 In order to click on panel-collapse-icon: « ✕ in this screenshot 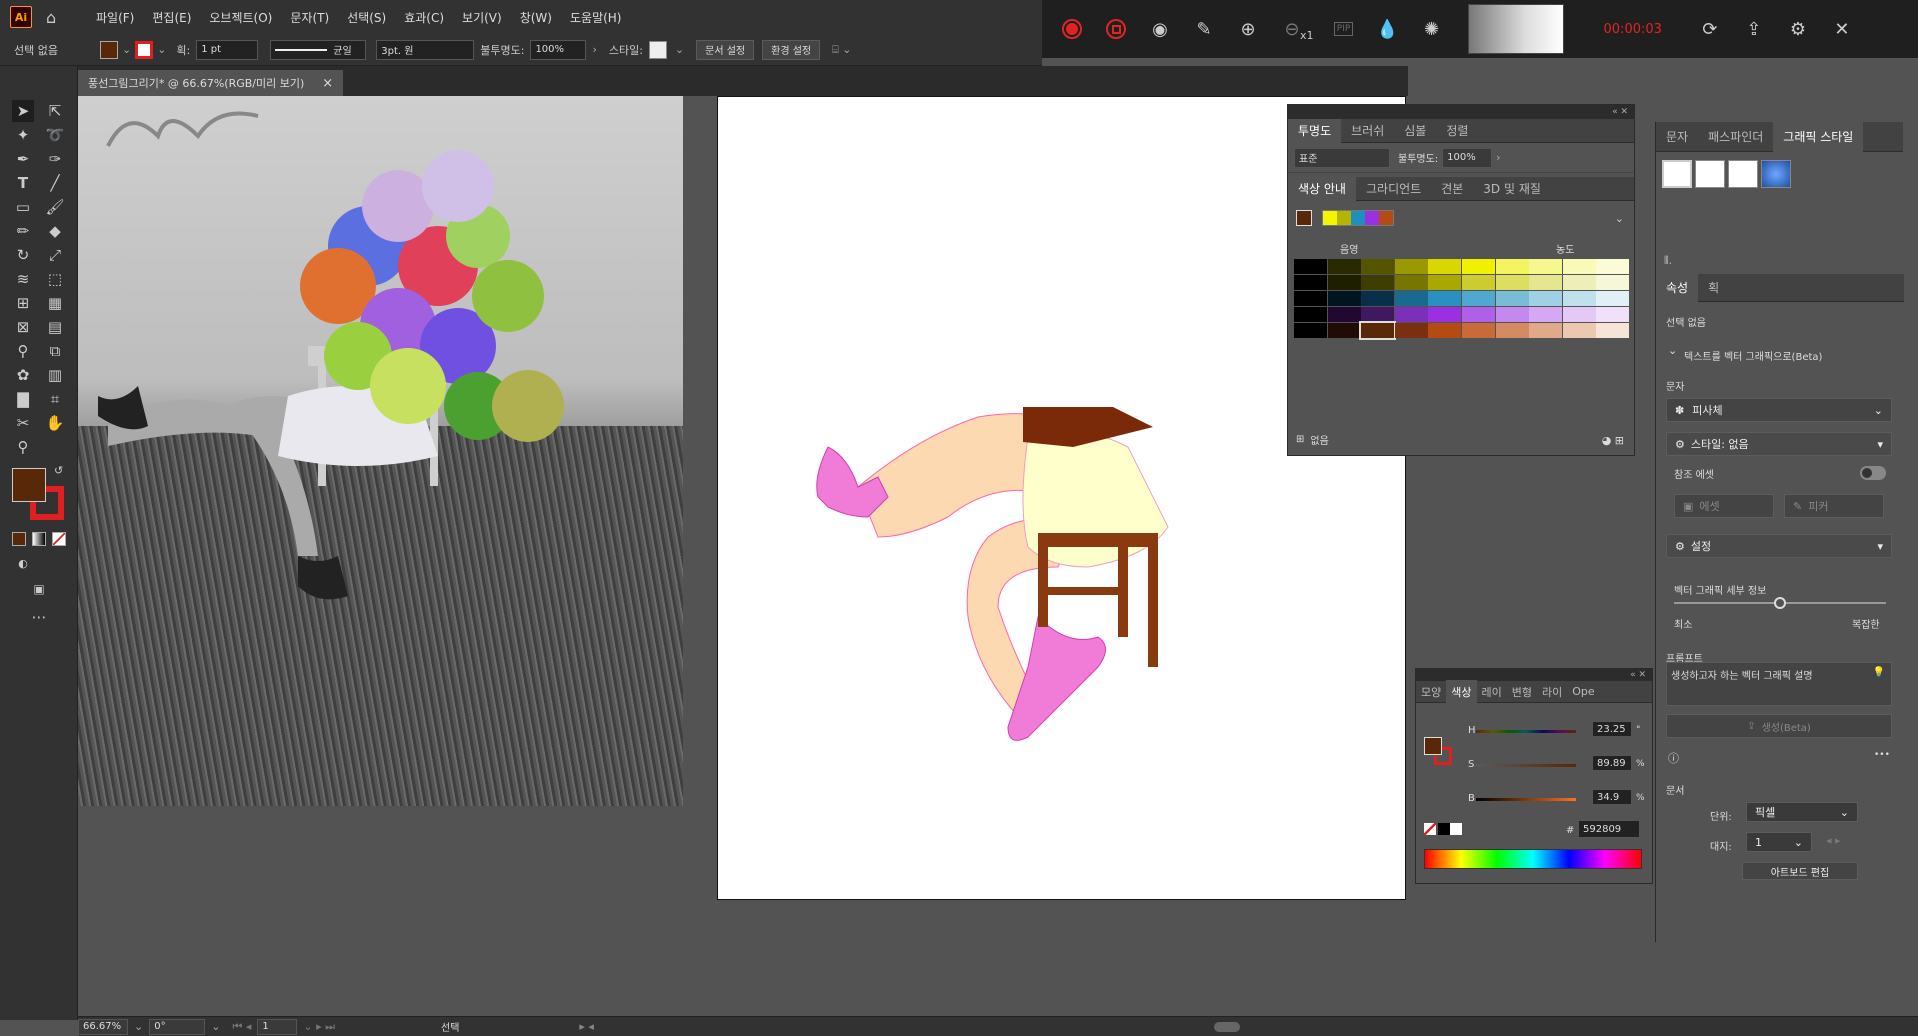, I will do `click(1461, 112)`.